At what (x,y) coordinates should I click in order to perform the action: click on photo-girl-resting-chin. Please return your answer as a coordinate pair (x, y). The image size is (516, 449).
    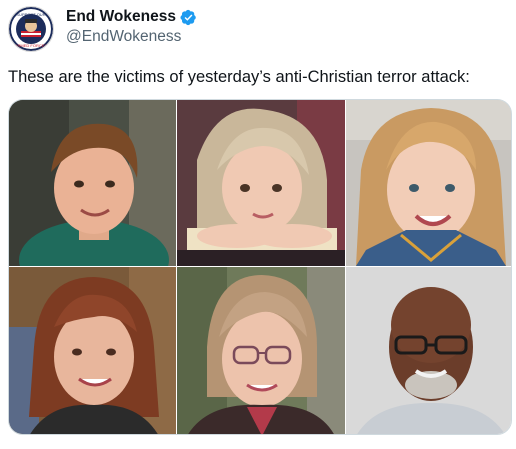
    Looking at the image, I should click on (261, 183).